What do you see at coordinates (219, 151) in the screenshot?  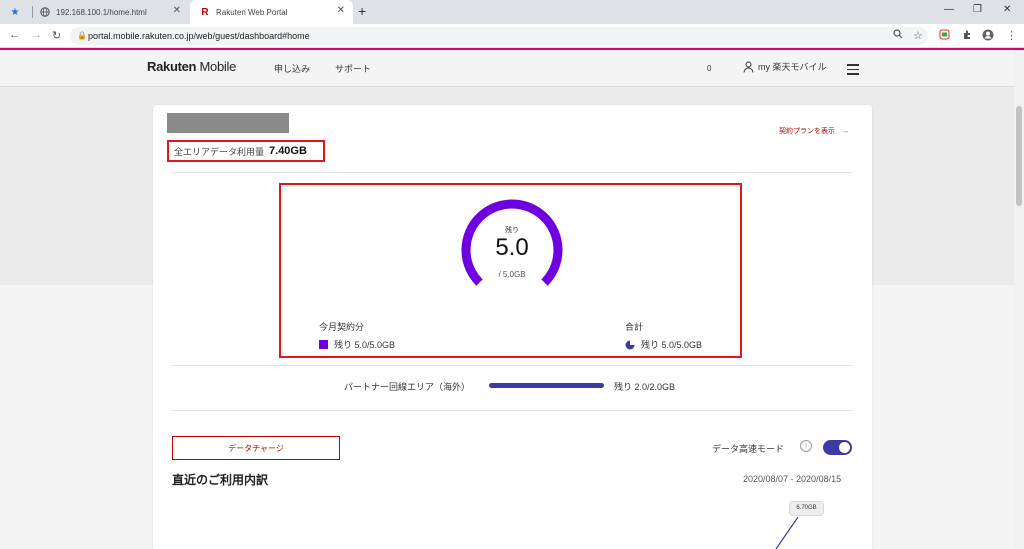 I see `total-usage-label: 全エリアデータ利用量` at bounding box center [219, 151].